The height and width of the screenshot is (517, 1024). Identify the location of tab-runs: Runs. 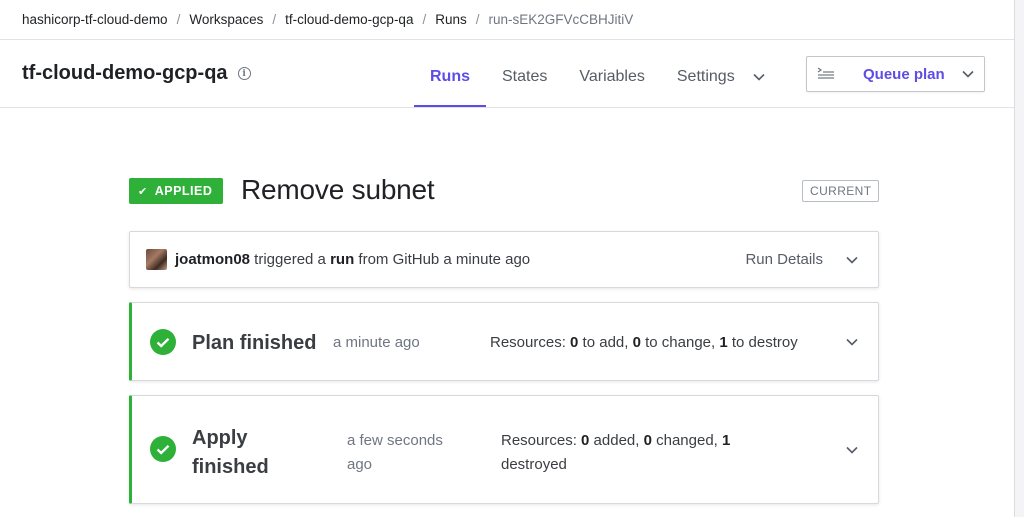
(450, 82).